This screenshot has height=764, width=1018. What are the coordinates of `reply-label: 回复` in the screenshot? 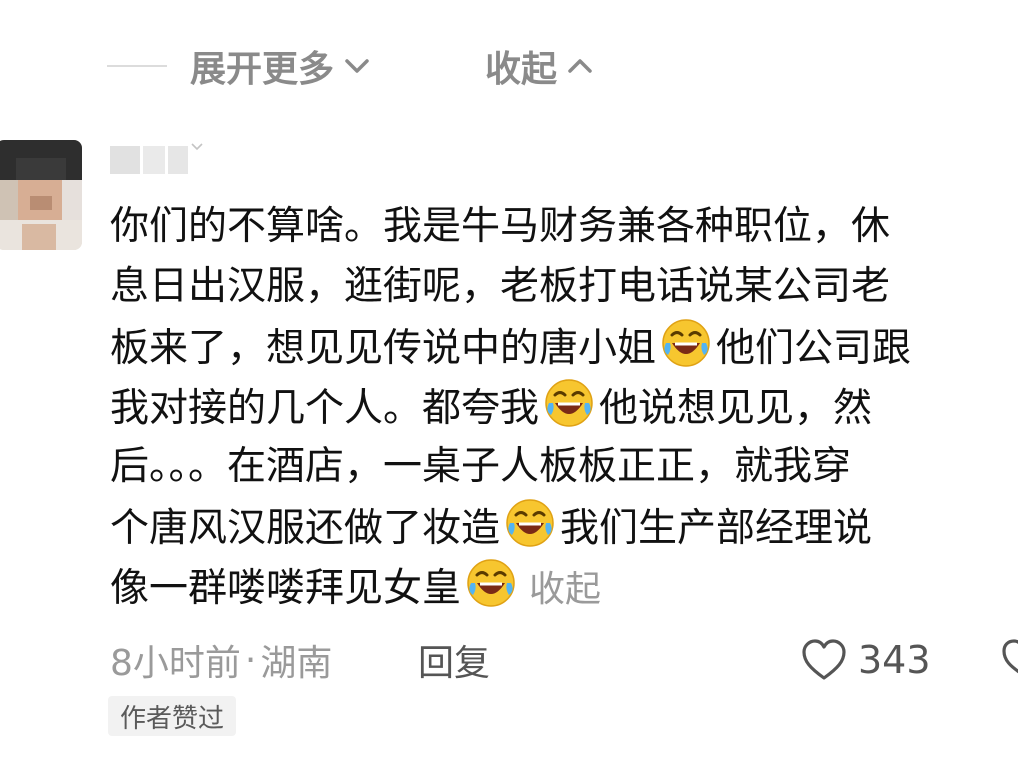 It's located at (454, 663).